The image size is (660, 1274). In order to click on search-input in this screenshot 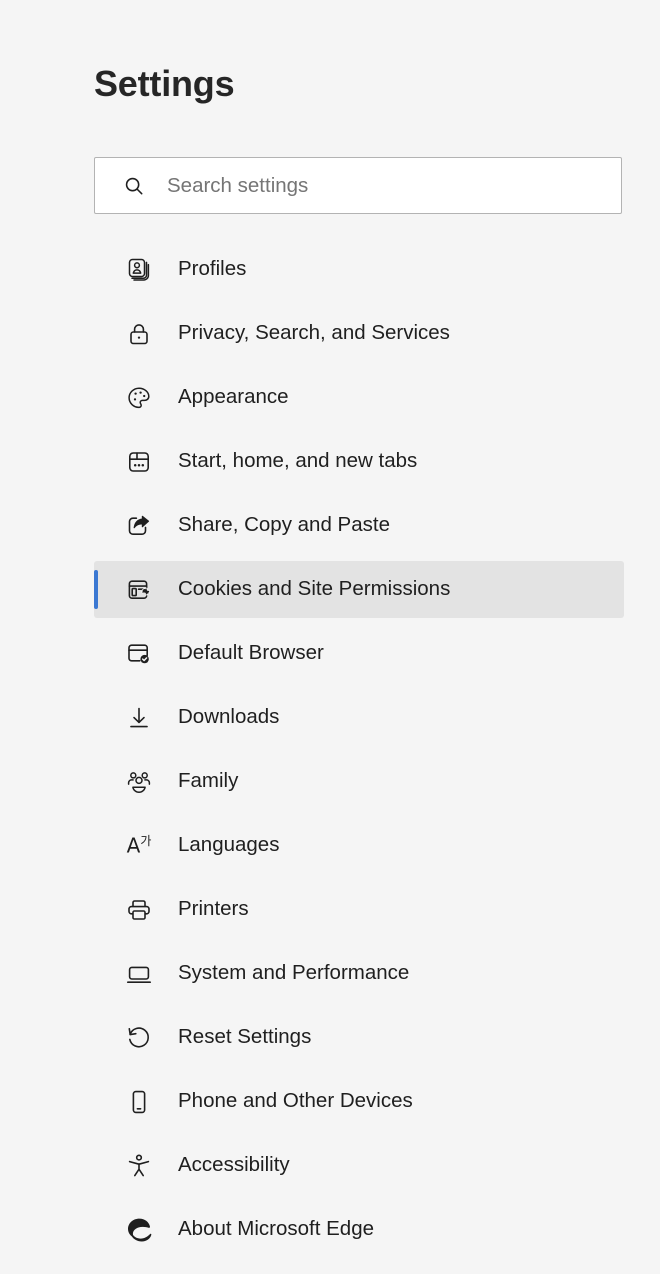, I will do `click(387, 185)`.